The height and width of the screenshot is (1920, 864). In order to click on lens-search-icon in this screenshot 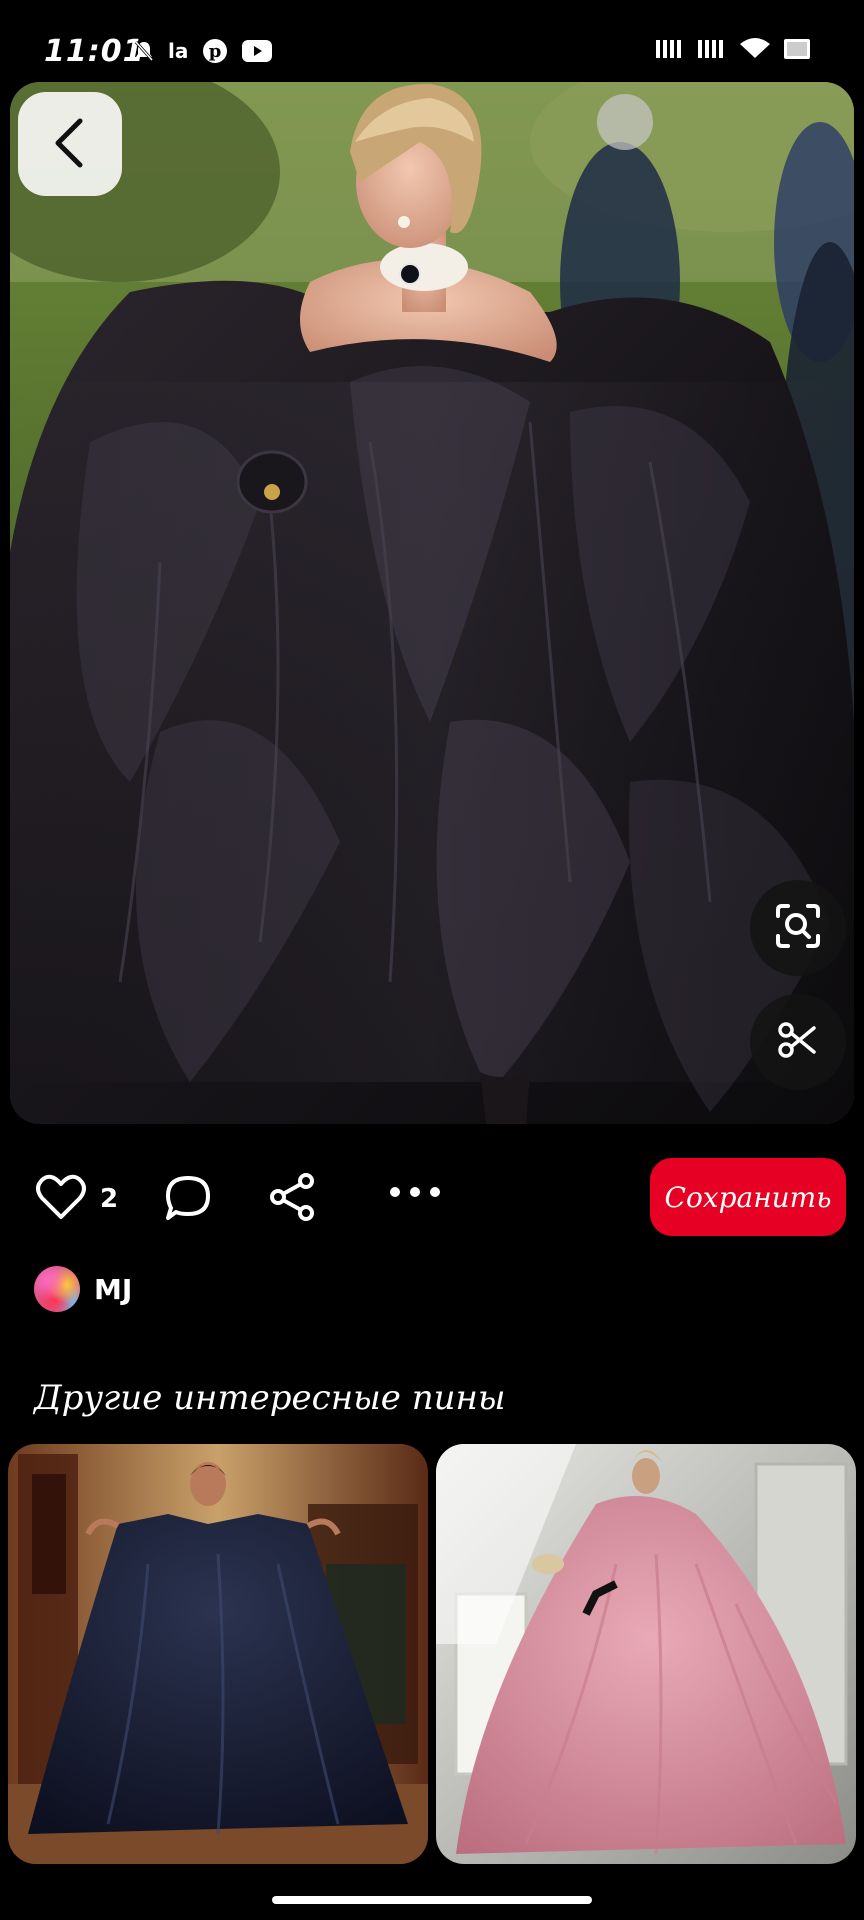, I will do `click(798, 928)`.